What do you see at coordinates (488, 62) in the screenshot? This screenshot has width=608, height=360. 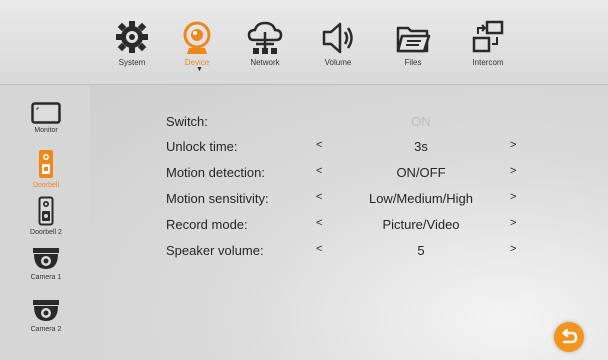 I see `tab-label: Intercom` at bounding box center [488, 62].